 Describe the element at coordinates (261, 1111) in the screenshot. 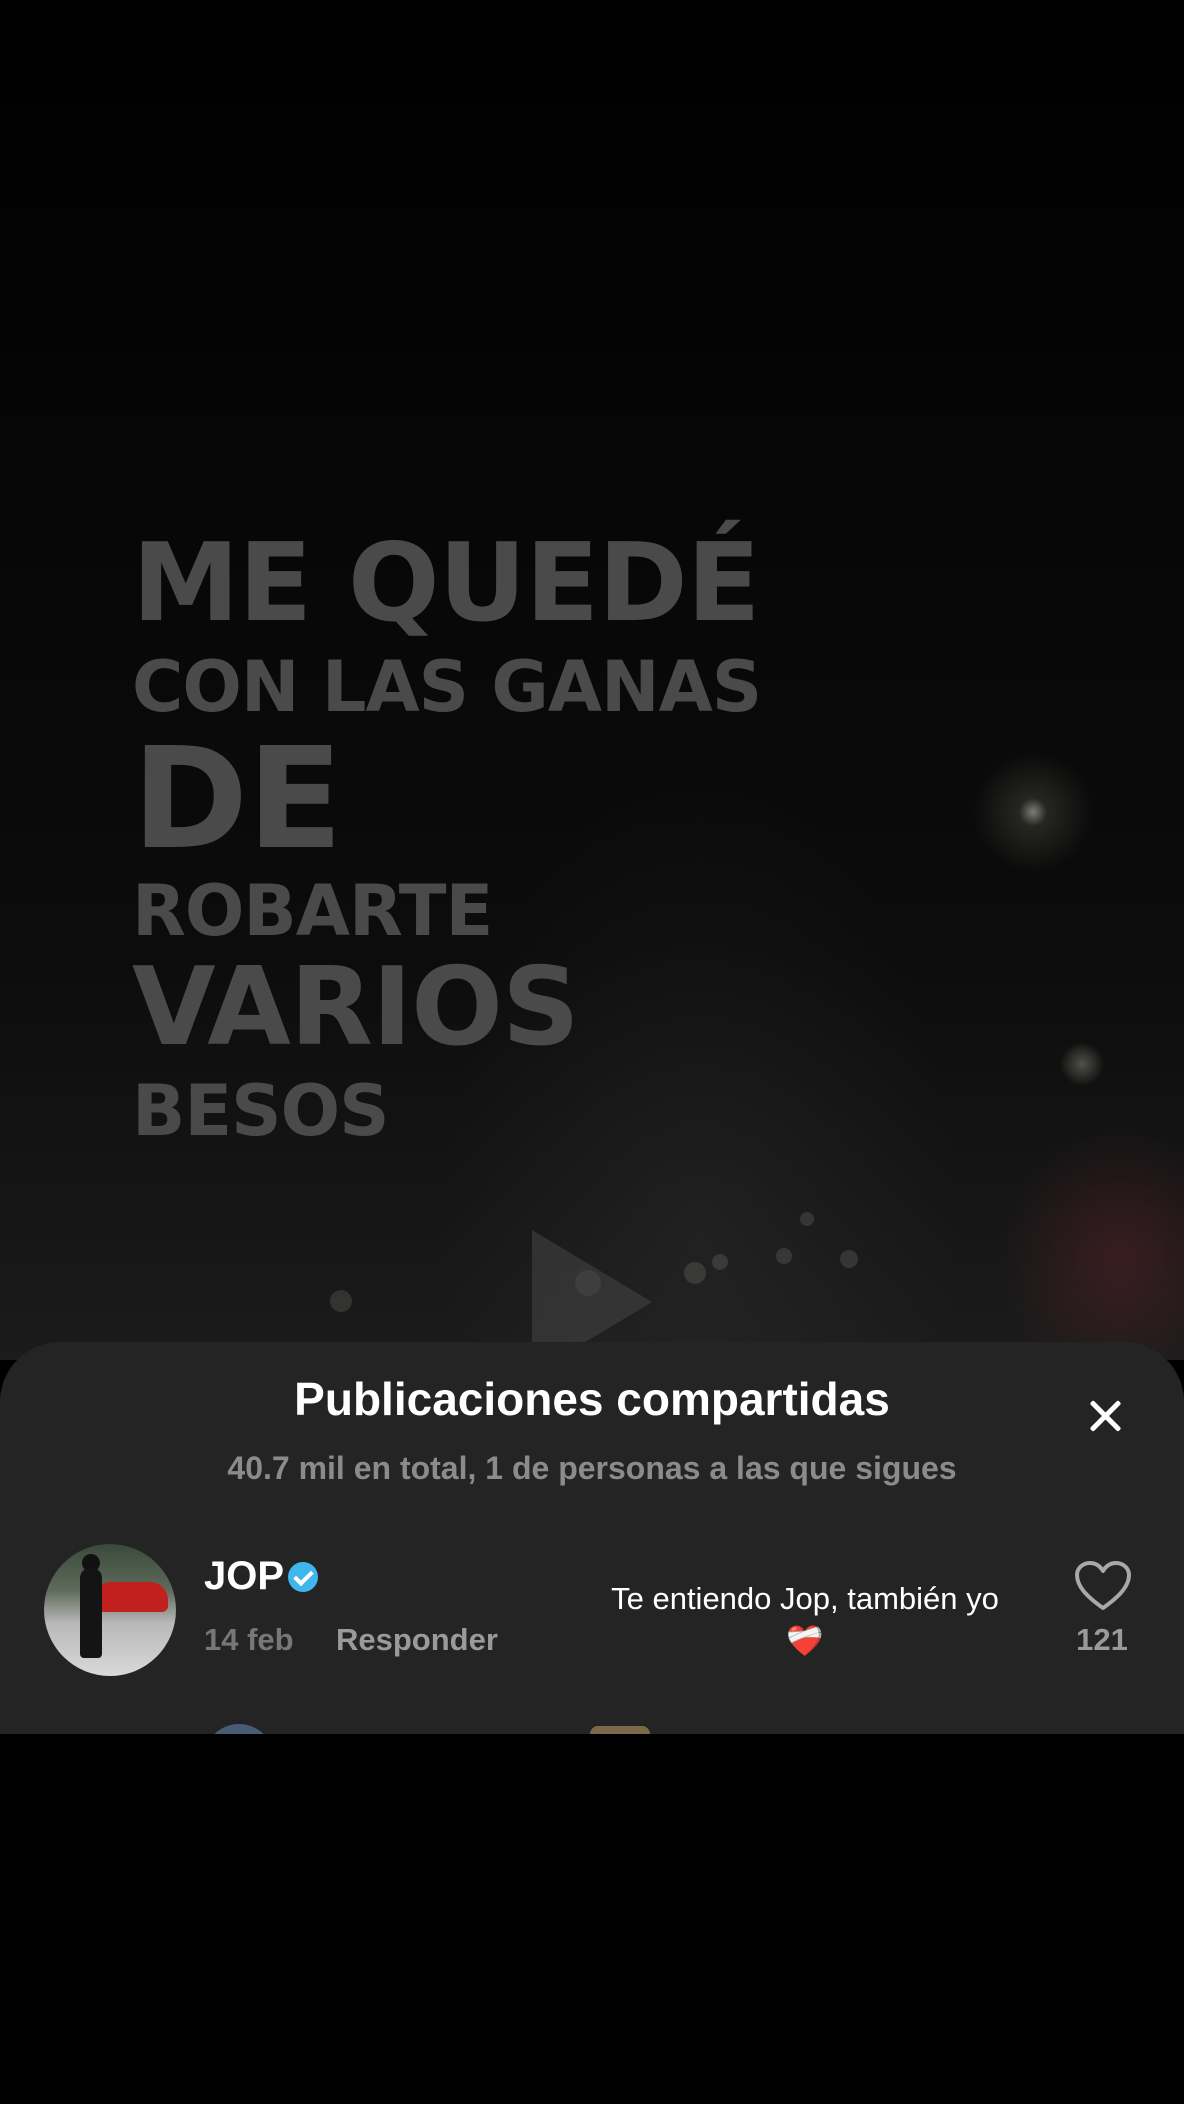

I see `caption-line: BESOS` at that location.